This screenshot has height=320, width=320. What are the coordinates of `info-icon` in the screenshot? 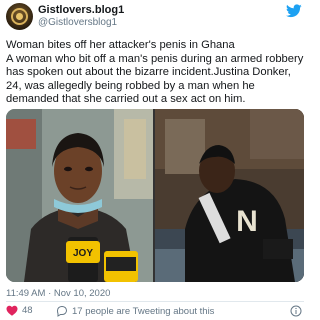 It's located at (296, 311).